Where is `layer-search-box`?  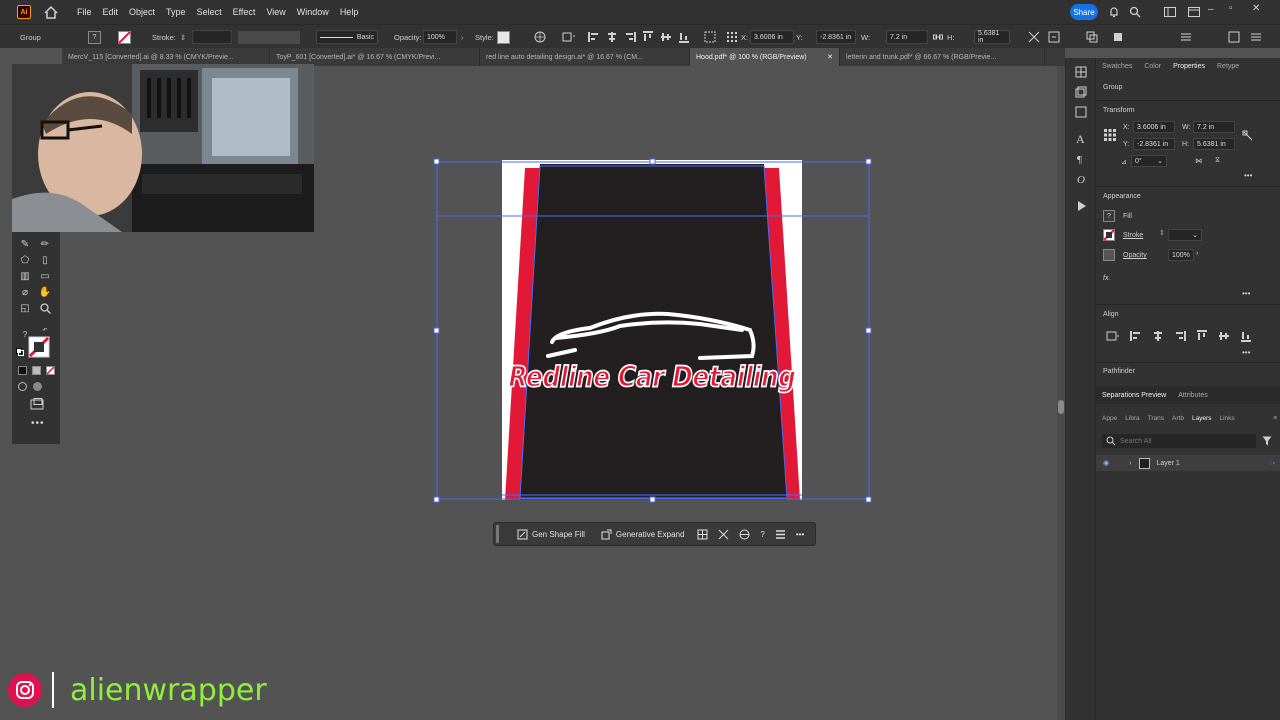
layer-search-box is located at coordinates (1179, 441).